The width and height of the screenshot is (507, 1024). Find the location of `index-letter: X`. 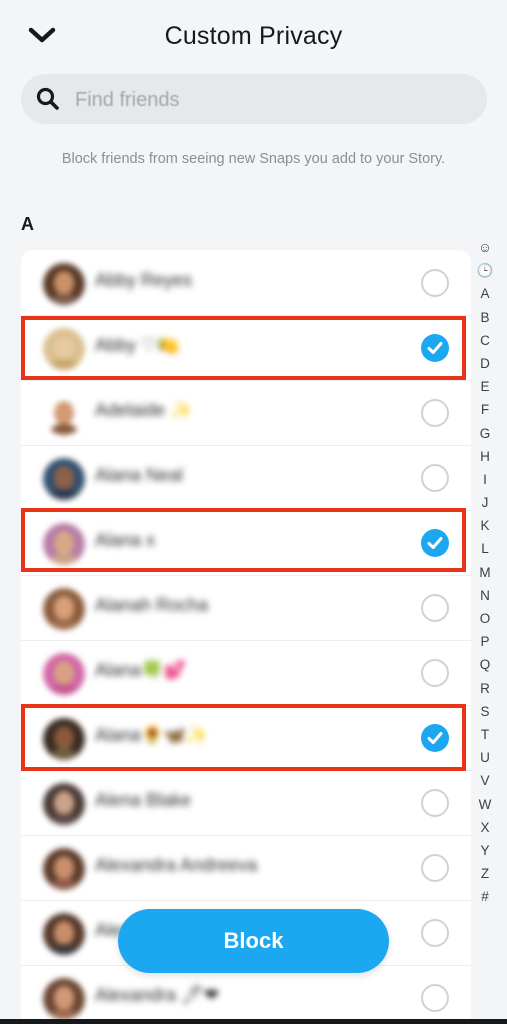

index-letter: X is located at coordinates (485, 827).